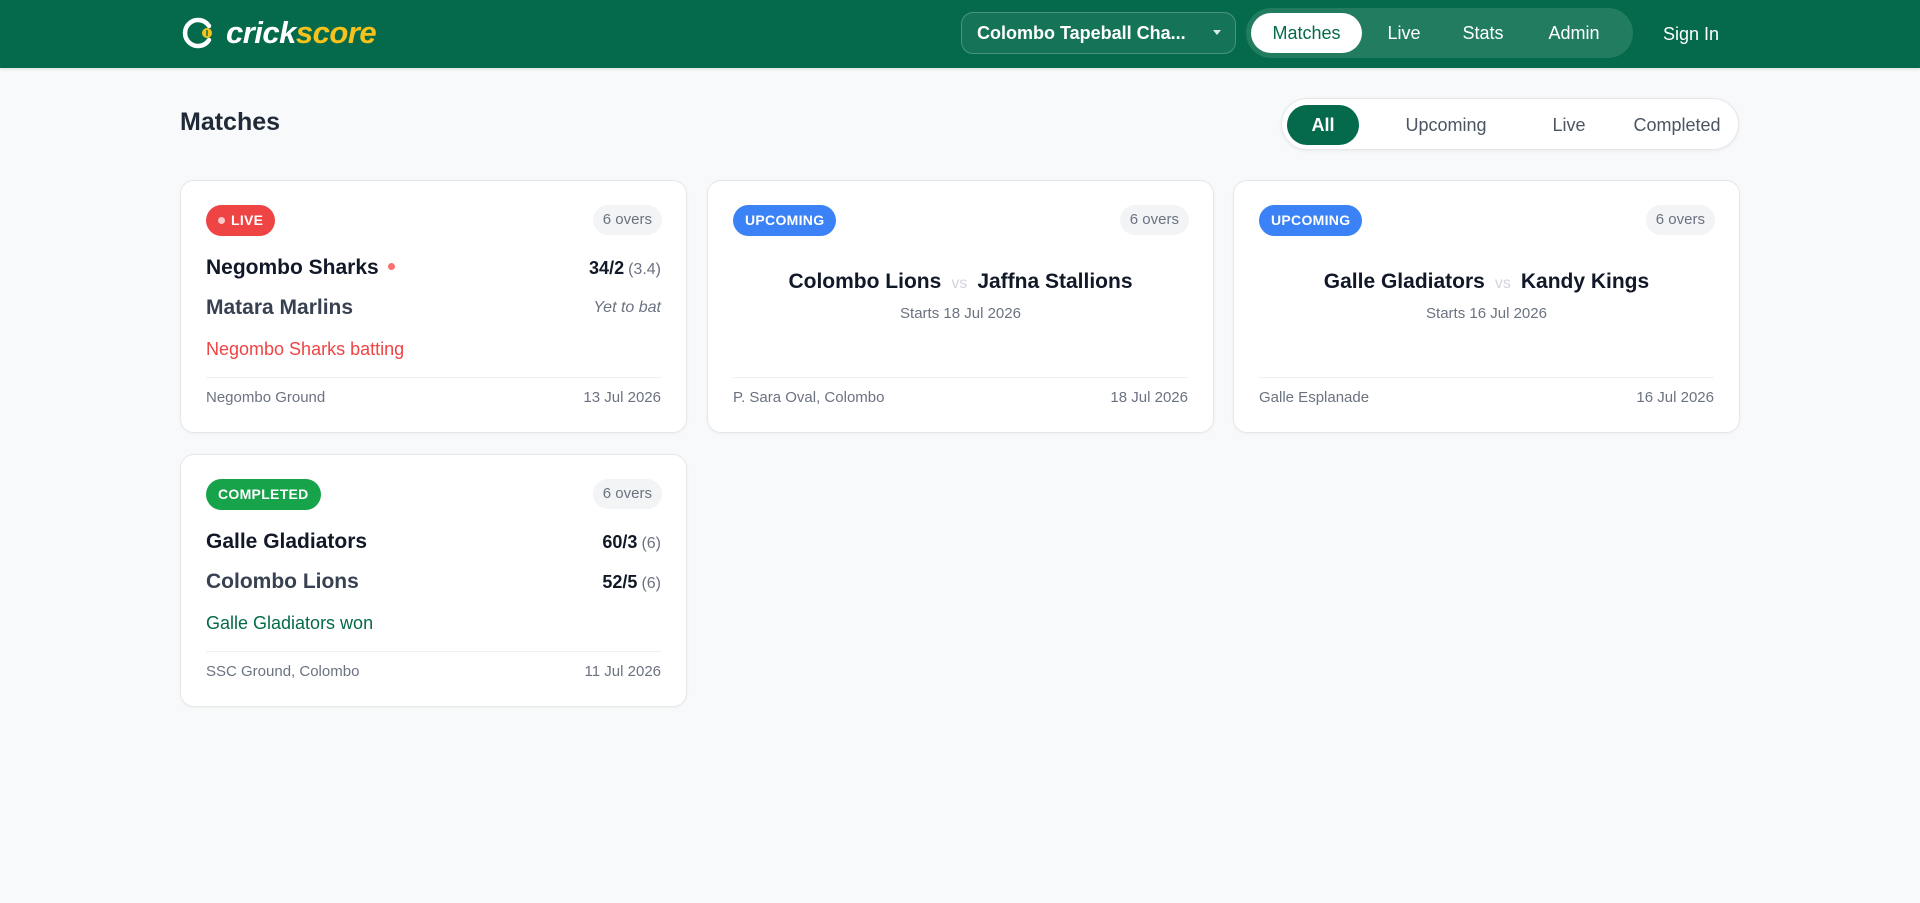 Image resolution: width=1920 pixels, height=903 pixels. What do you see at coordinates (1323, 125) in the screenshot?
I see `filter-all: All` at bounding box center [1323, 125].